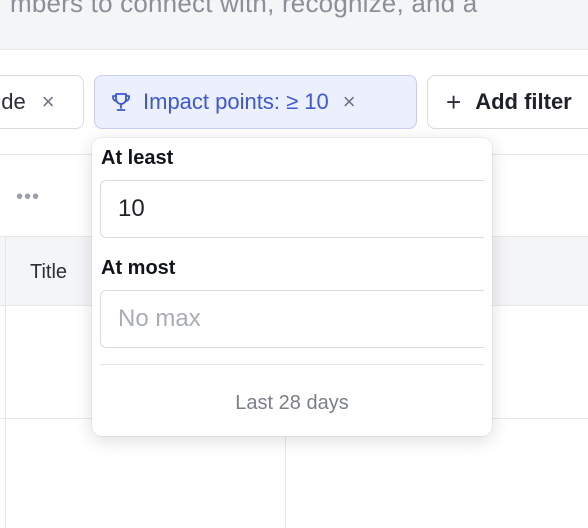 This screenshot has height=528, width=588. What do you see at coordinates (244, 9) in the screenshot?
I see `page-subtitle: mbers to connect with, recognize, and a` at bounding box center [244, 9].